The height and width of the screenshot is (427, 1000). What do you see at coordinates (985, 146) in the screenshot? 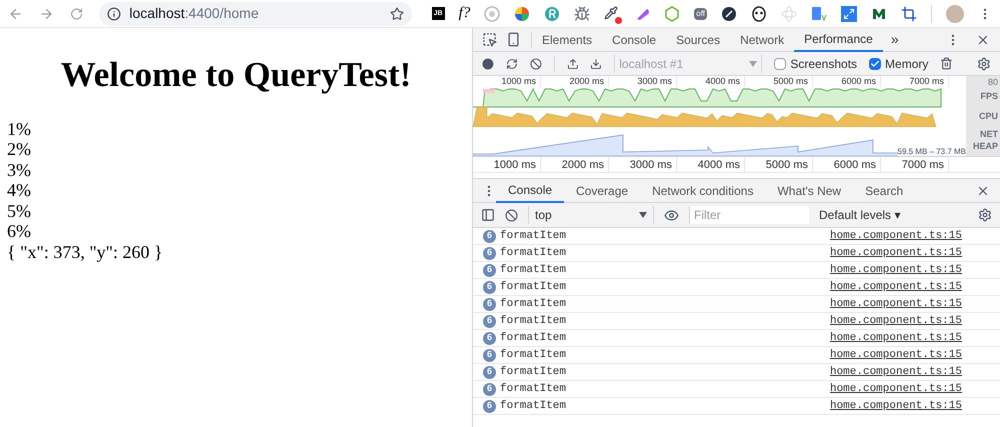
I see `track-label: HEAP` at bounding box center [985, 146].